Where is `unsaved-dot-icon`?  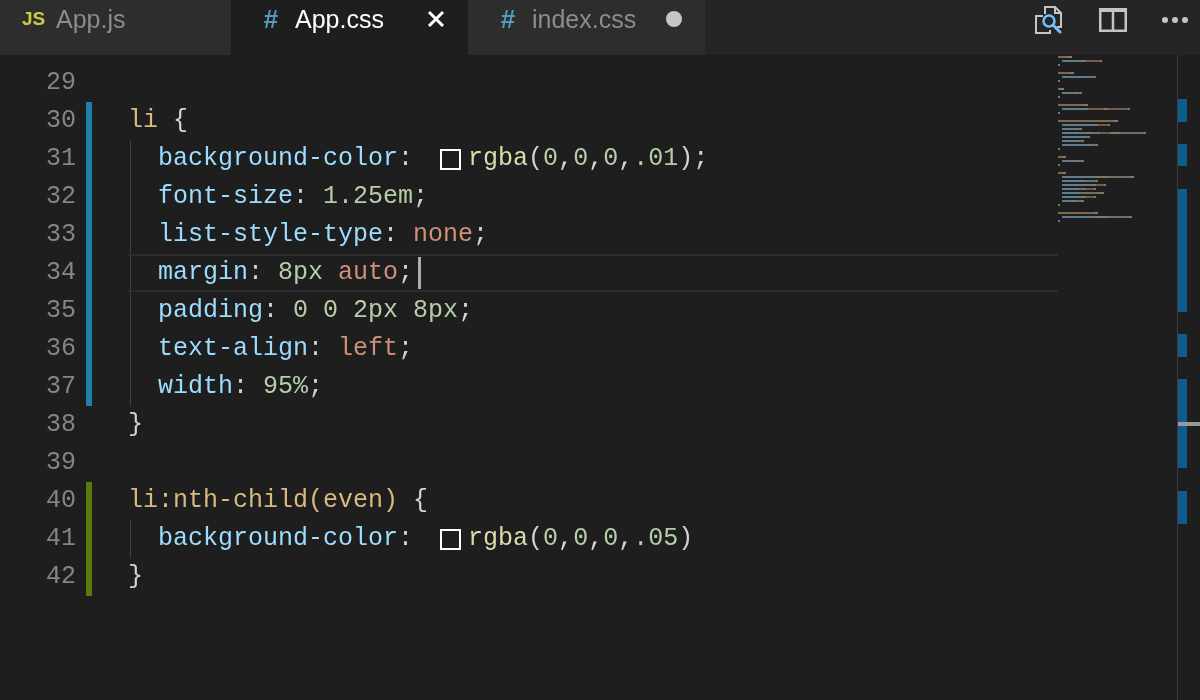
unsaved-dot-icon is located at coordinates (674, 19).